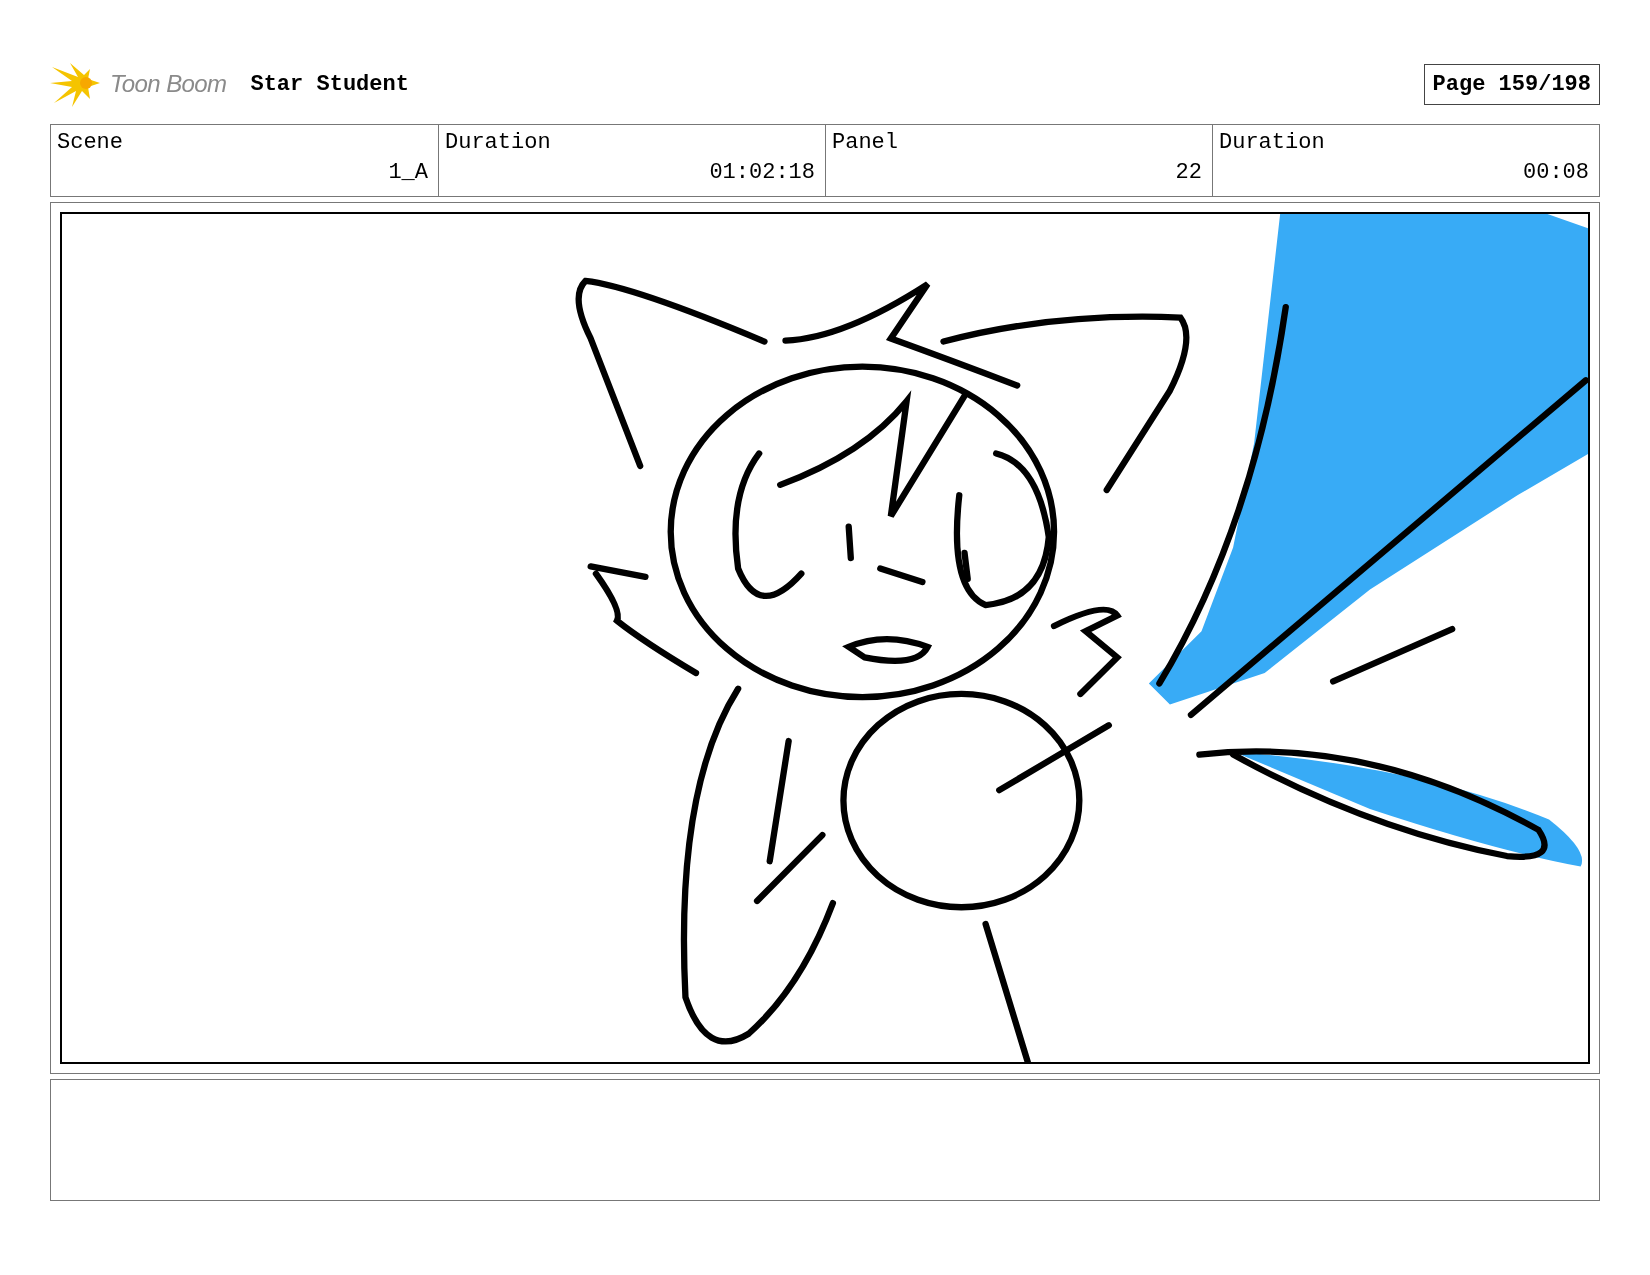 The height and width of the screenshot is (1275, 1650). Describe the element at coordinates (329, 84) in the screenshot. I see `project-title: Star Student` at that location.